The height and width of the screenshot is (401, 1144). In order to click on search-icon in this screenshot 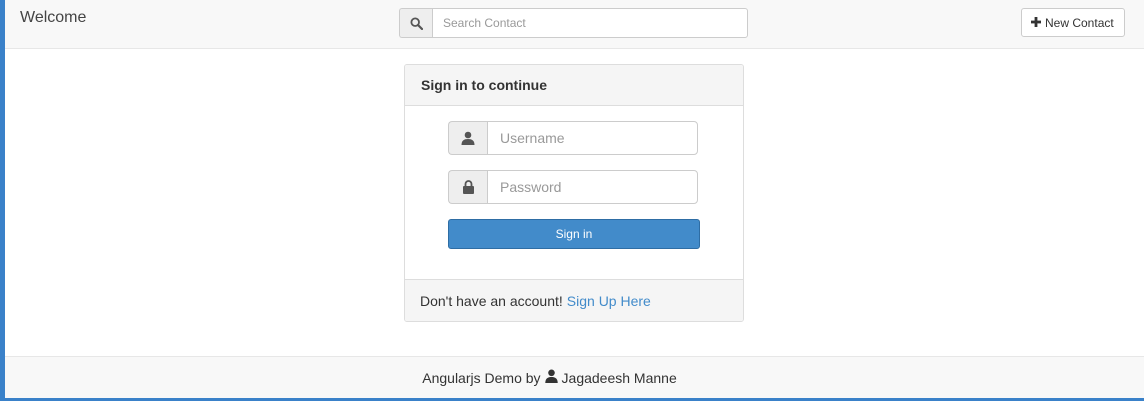, I will do `click(415, 23)`.